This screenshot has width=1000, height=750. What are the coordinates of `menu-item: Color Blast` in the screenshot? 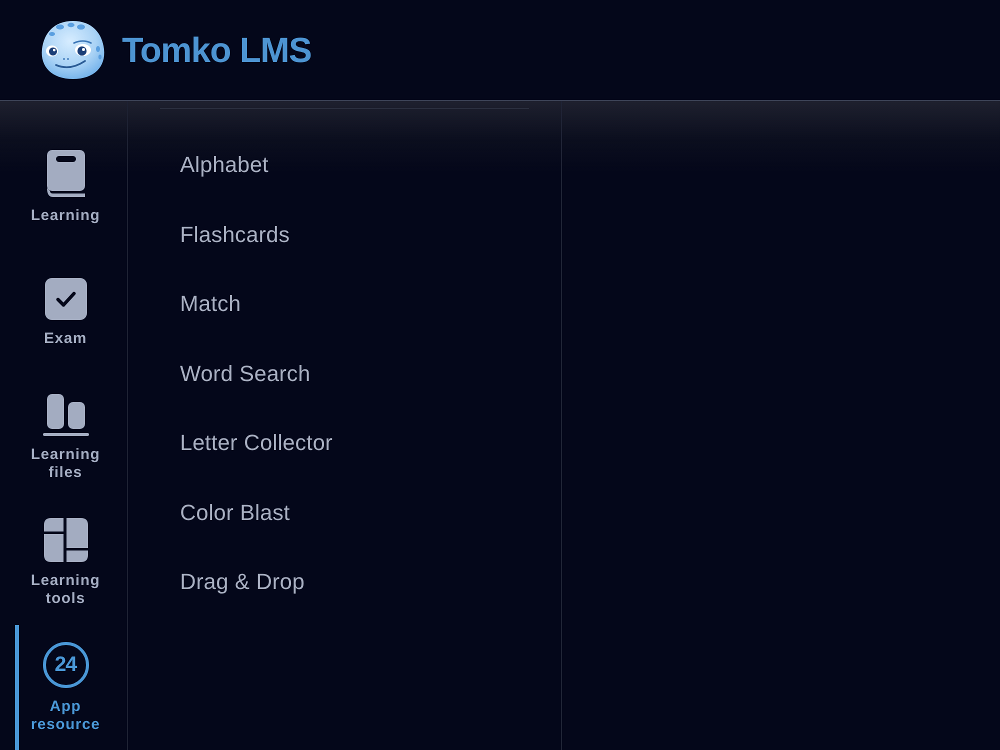 It's located at (235, 513).